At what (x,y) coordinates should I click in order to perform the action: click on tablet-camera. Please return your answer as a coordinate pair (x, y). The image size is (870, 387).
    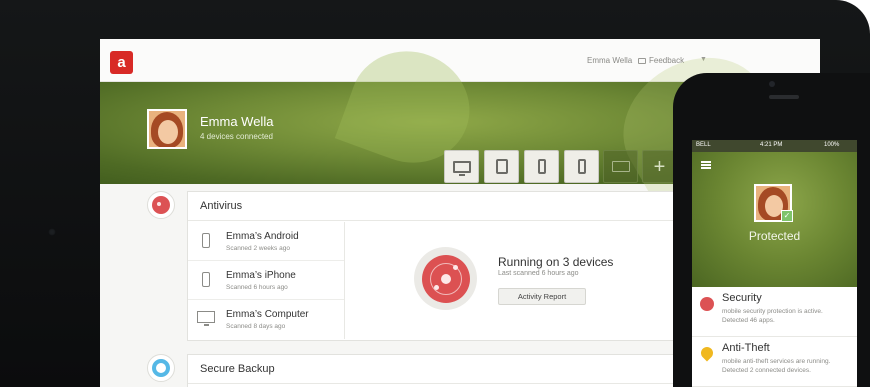
    Looking at the image, I should click on (52, 232).